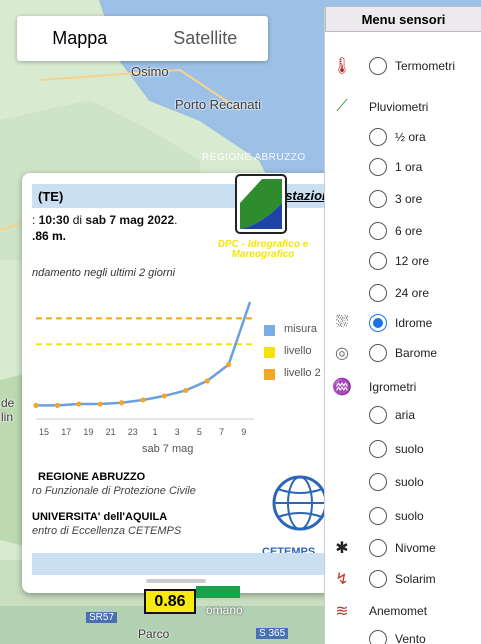 Image resolution: width=481 pixels, height=644 pixels. I want to click on sensor-option-13: suolo, so click(396, 482).